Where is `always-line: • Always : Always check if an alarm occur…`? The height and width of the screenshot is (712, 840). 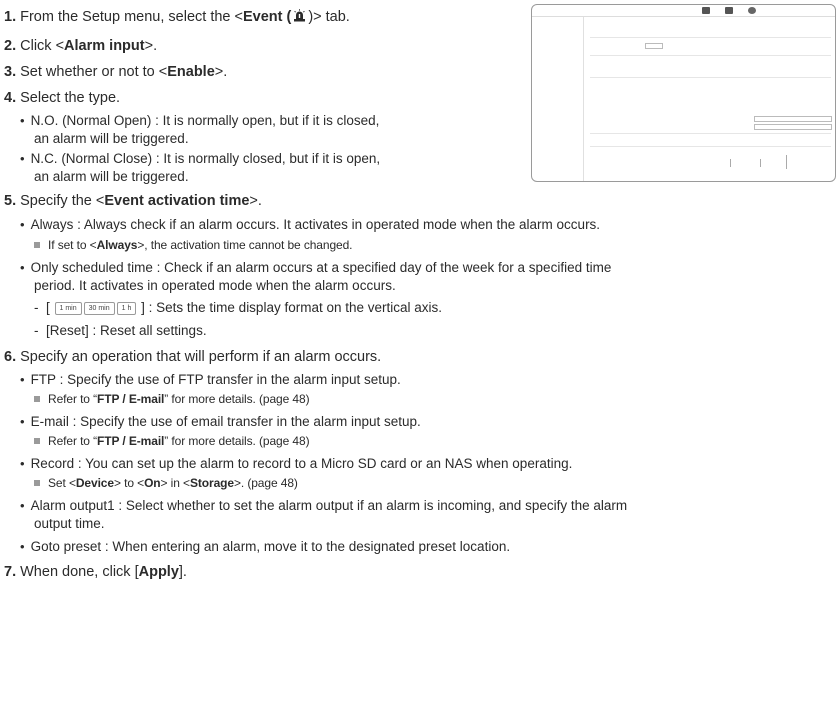 always-line: • Always : Always check if an alarm occur… is located at coordinates (310, 224).